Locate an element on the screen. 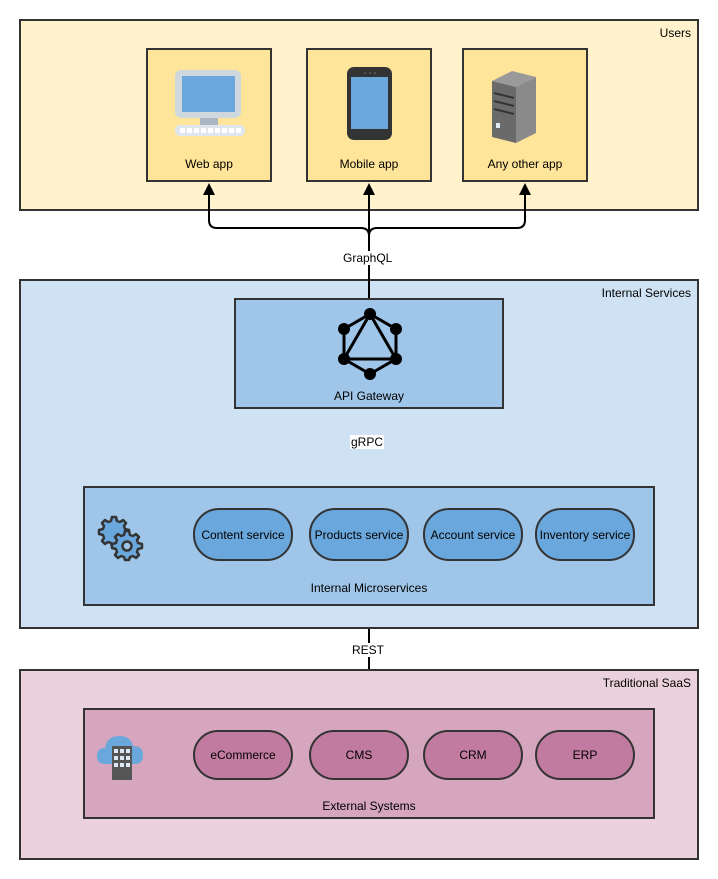 The height and width of the screenshot is (879, 718). graphql-logo-icon is located at coordinates (370, 344).